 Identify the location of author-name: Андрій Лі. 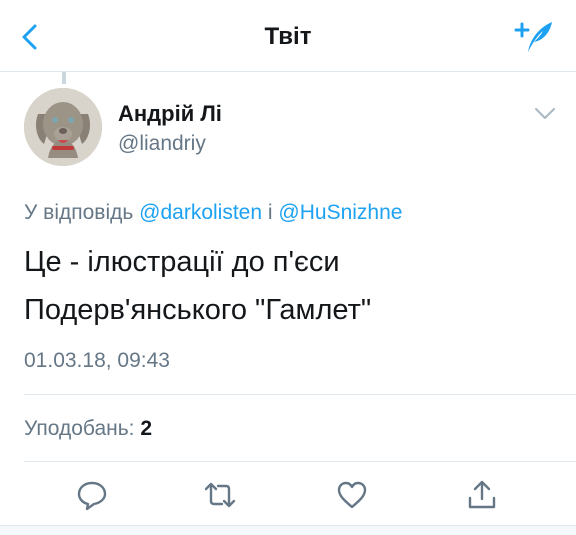
(170, 114).